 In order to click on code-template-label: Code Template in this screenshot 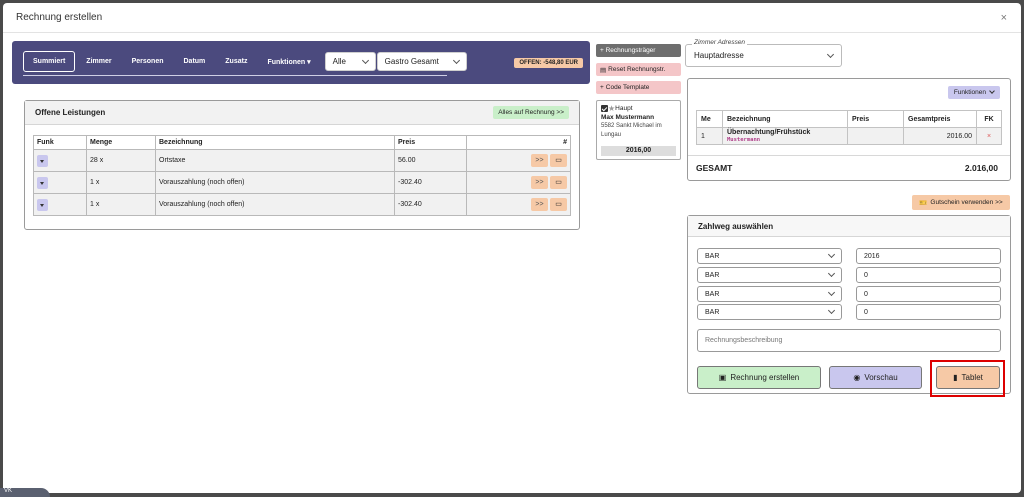, I will do `click(627, 87)`.